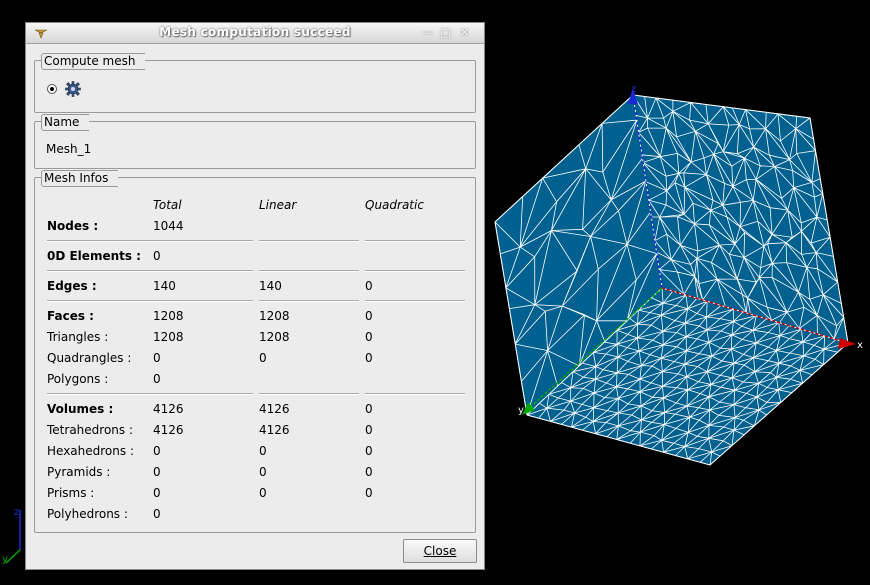  Describe the element at coordinates (427, 32) in the screenshot. I see `minimize-icon: —` at that location.